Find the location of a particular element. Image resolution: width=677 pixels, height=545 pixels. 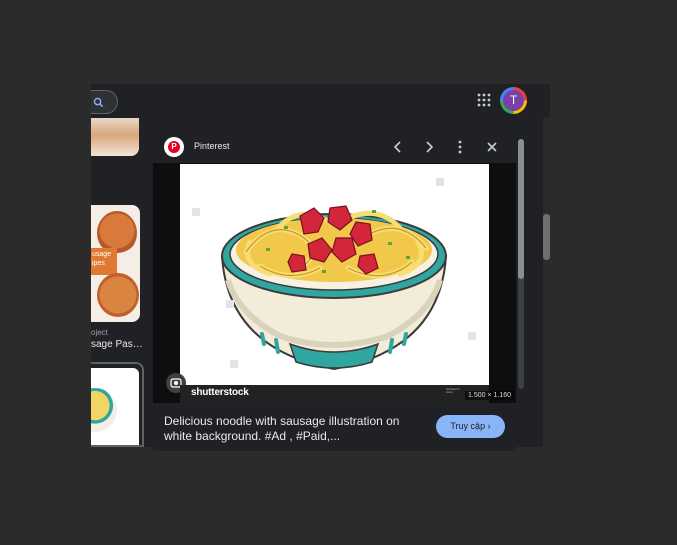

account-avatar: T is located at coordinates (513, 100).